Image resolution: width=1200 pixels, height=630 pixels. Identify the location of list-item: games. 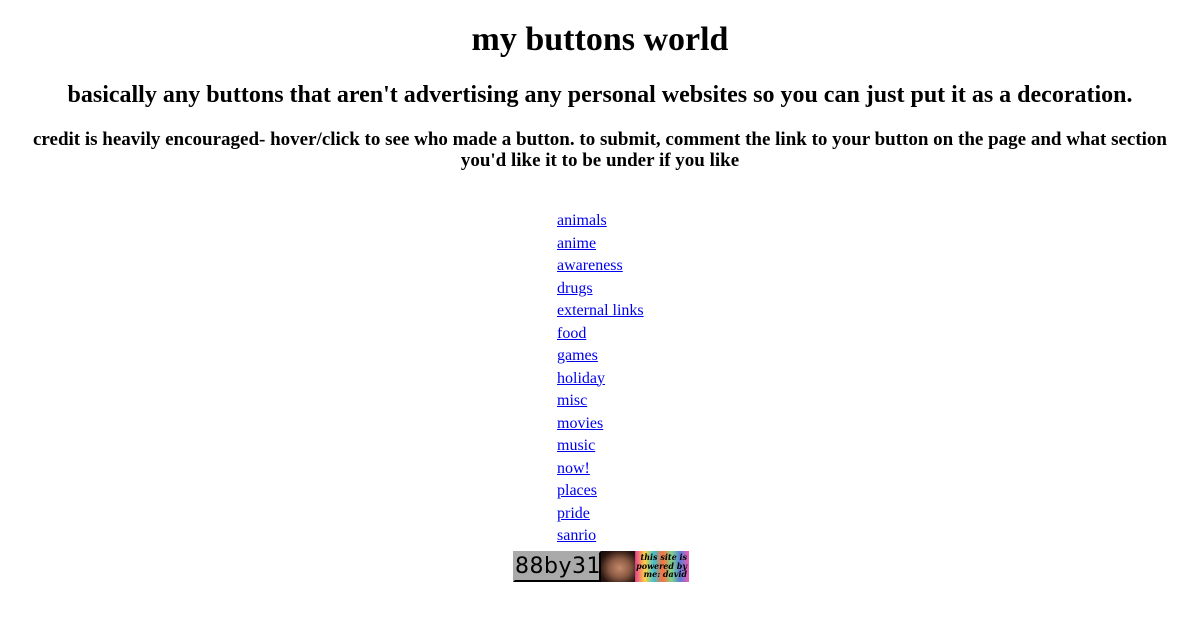
(600, 356).